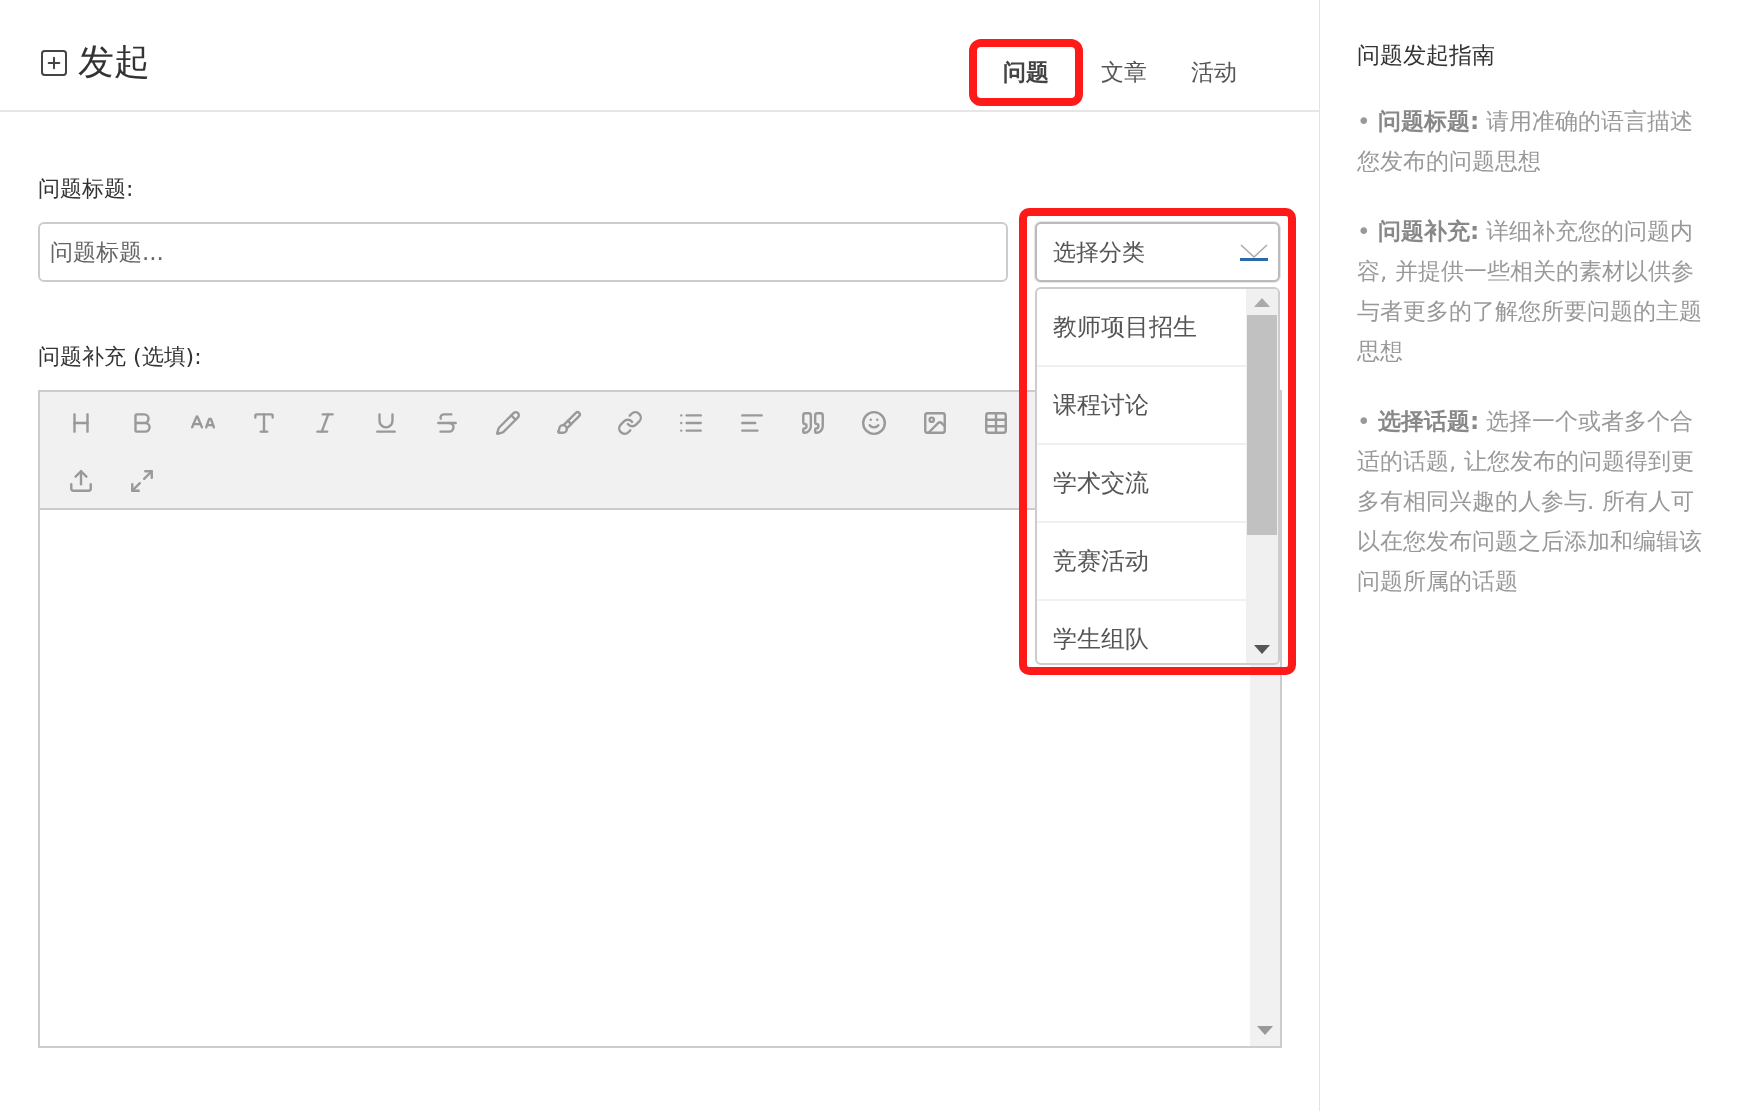 This screenshot has width=1757, height=1111. Describe the element at coordinates (1426, 55) in the screenshot. I see `guide-title: 问题发起指南` at that location.